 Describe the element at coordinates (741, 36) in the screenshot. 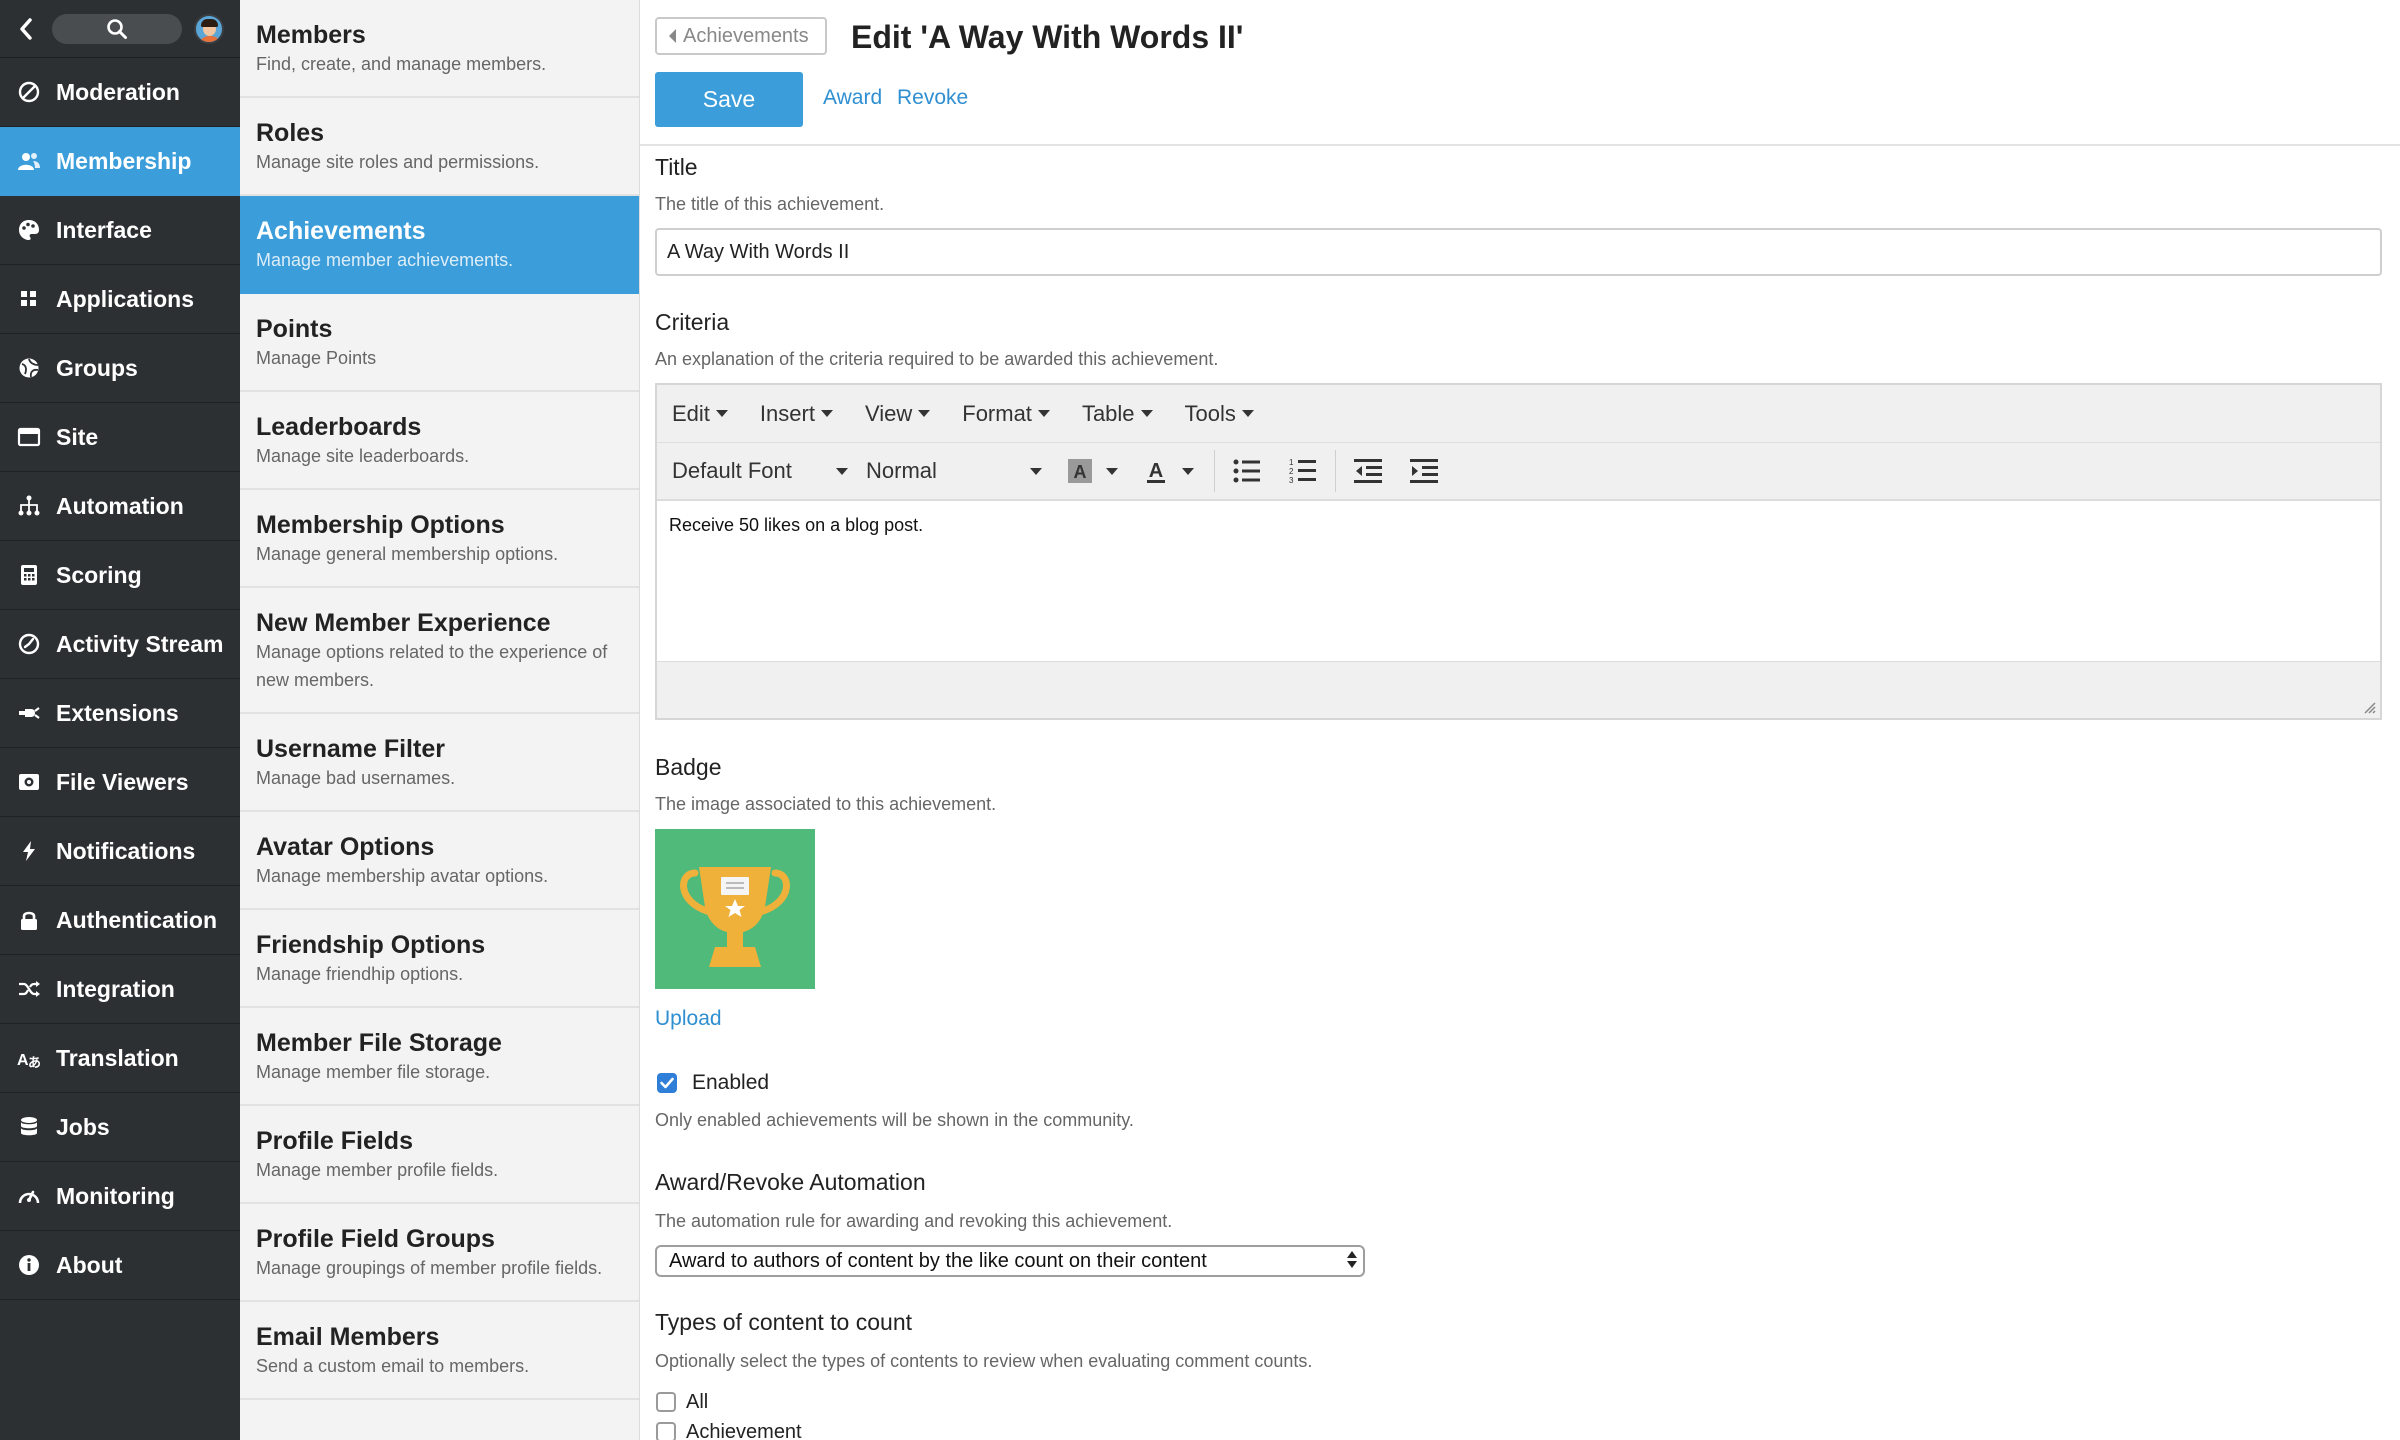

I see `breadcrumb-back-button: Achievements` at that location.